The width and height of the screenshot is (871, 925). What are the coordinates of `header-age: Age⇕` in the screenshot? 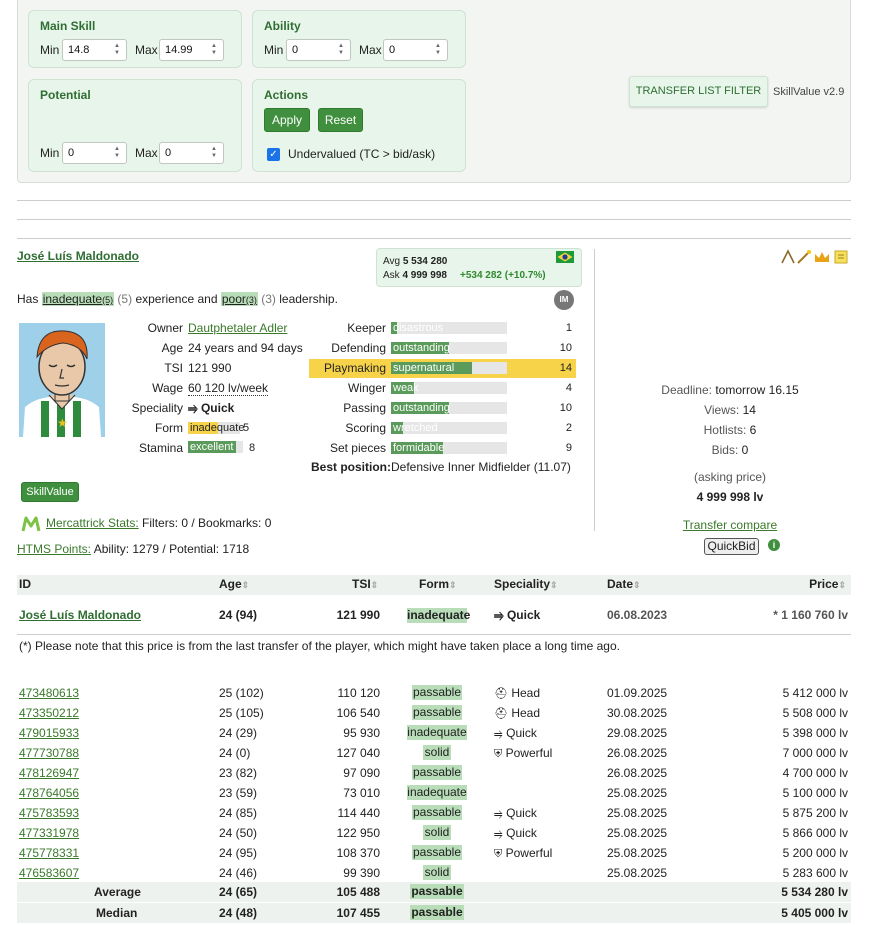 It's located at (234, 584).